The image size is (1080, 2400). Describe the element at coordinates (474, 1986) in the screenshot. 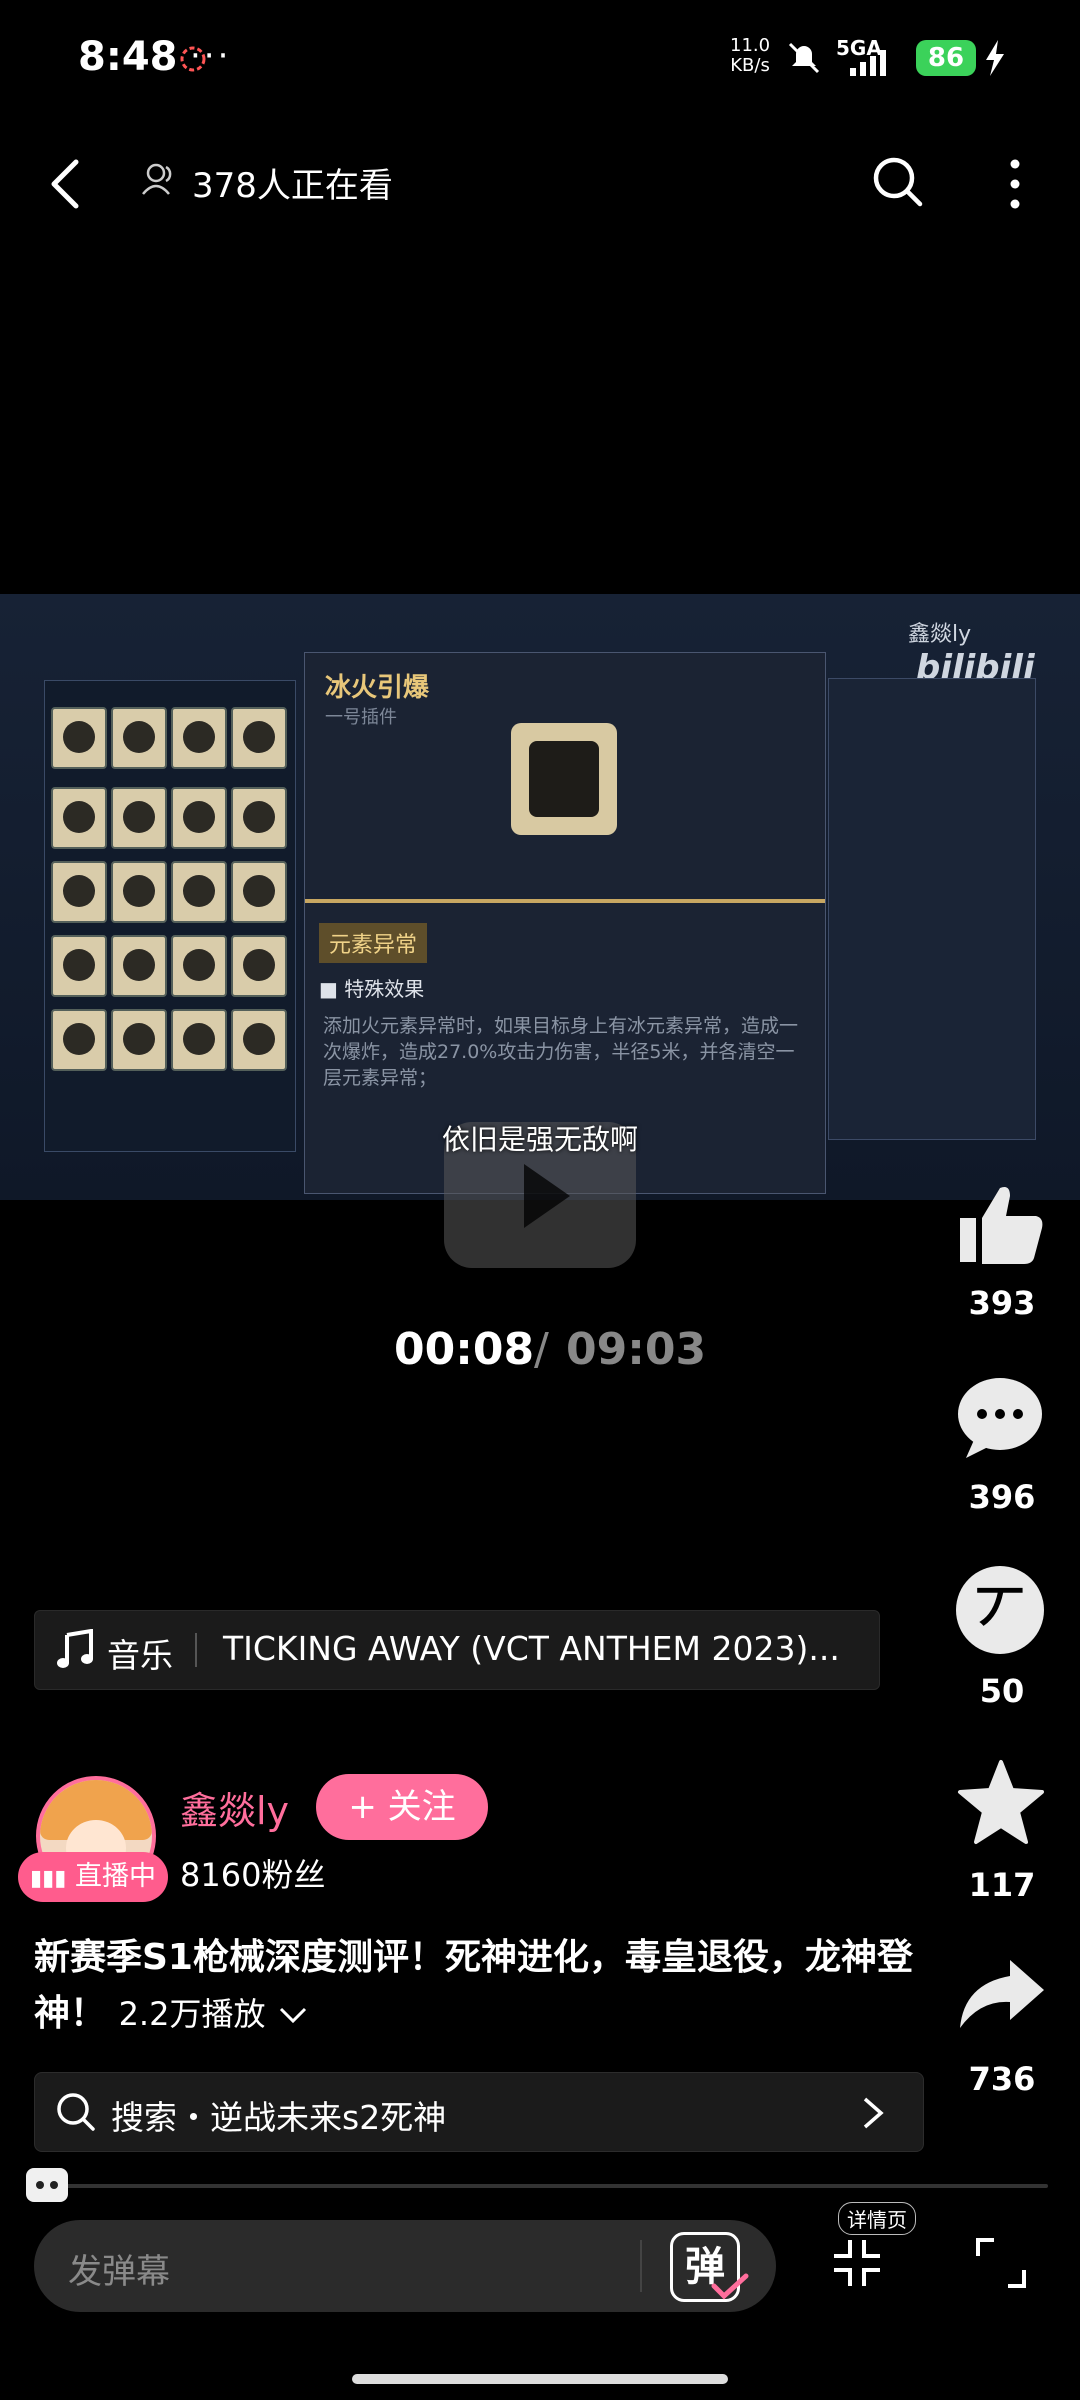

I see `video-title: 新赛季S1枪械深度测评！死神进化，毒皇退役，龙神登神！ 2.2万播放` at that location.